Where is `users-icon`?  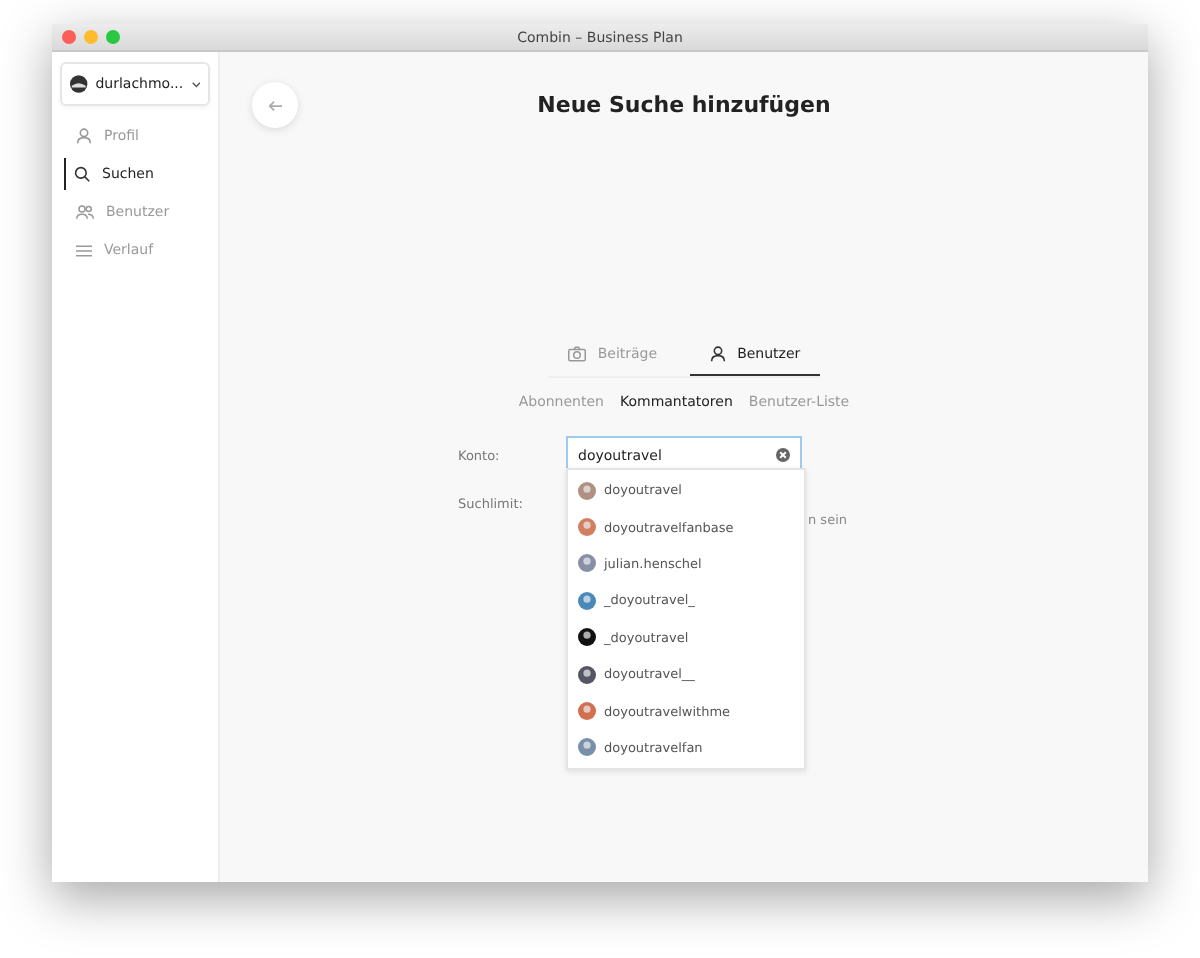
users-icon is located at coordinates (85, 212).